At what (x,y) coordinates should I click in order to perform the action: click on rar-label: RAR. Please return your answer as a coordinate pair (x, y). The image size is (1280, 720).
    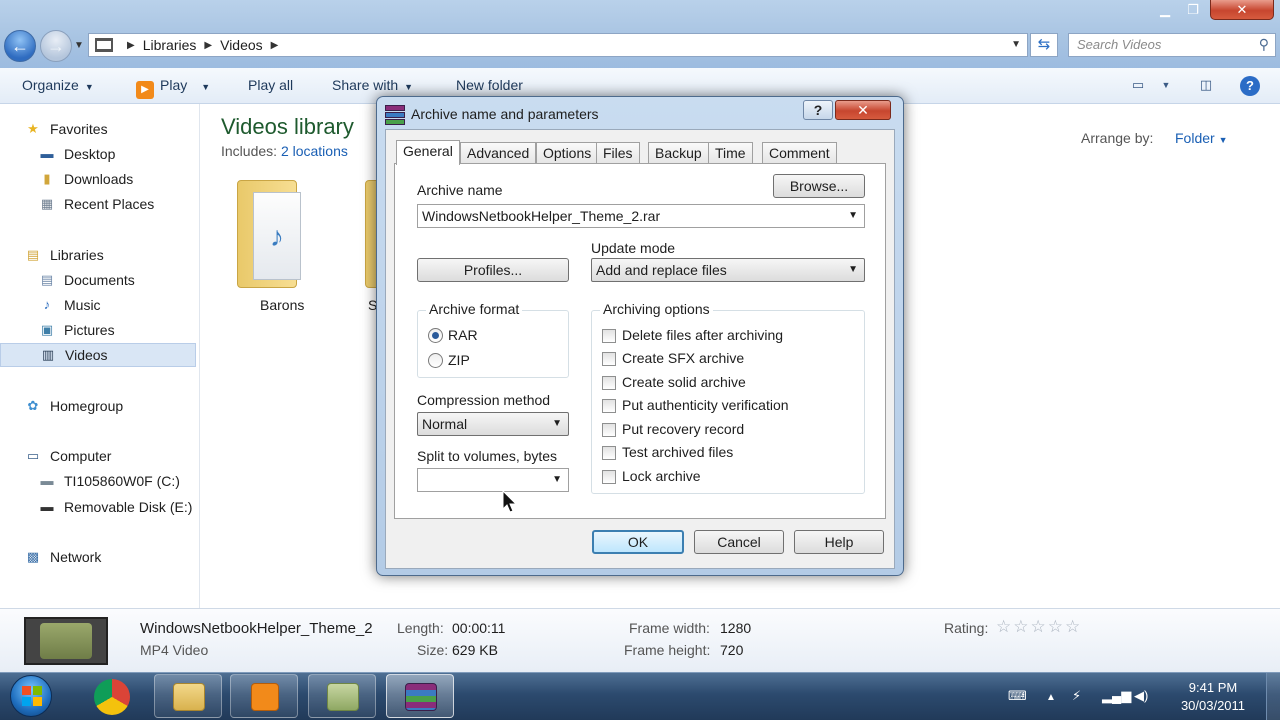
    Looking at the image, I should click on (463, 335).